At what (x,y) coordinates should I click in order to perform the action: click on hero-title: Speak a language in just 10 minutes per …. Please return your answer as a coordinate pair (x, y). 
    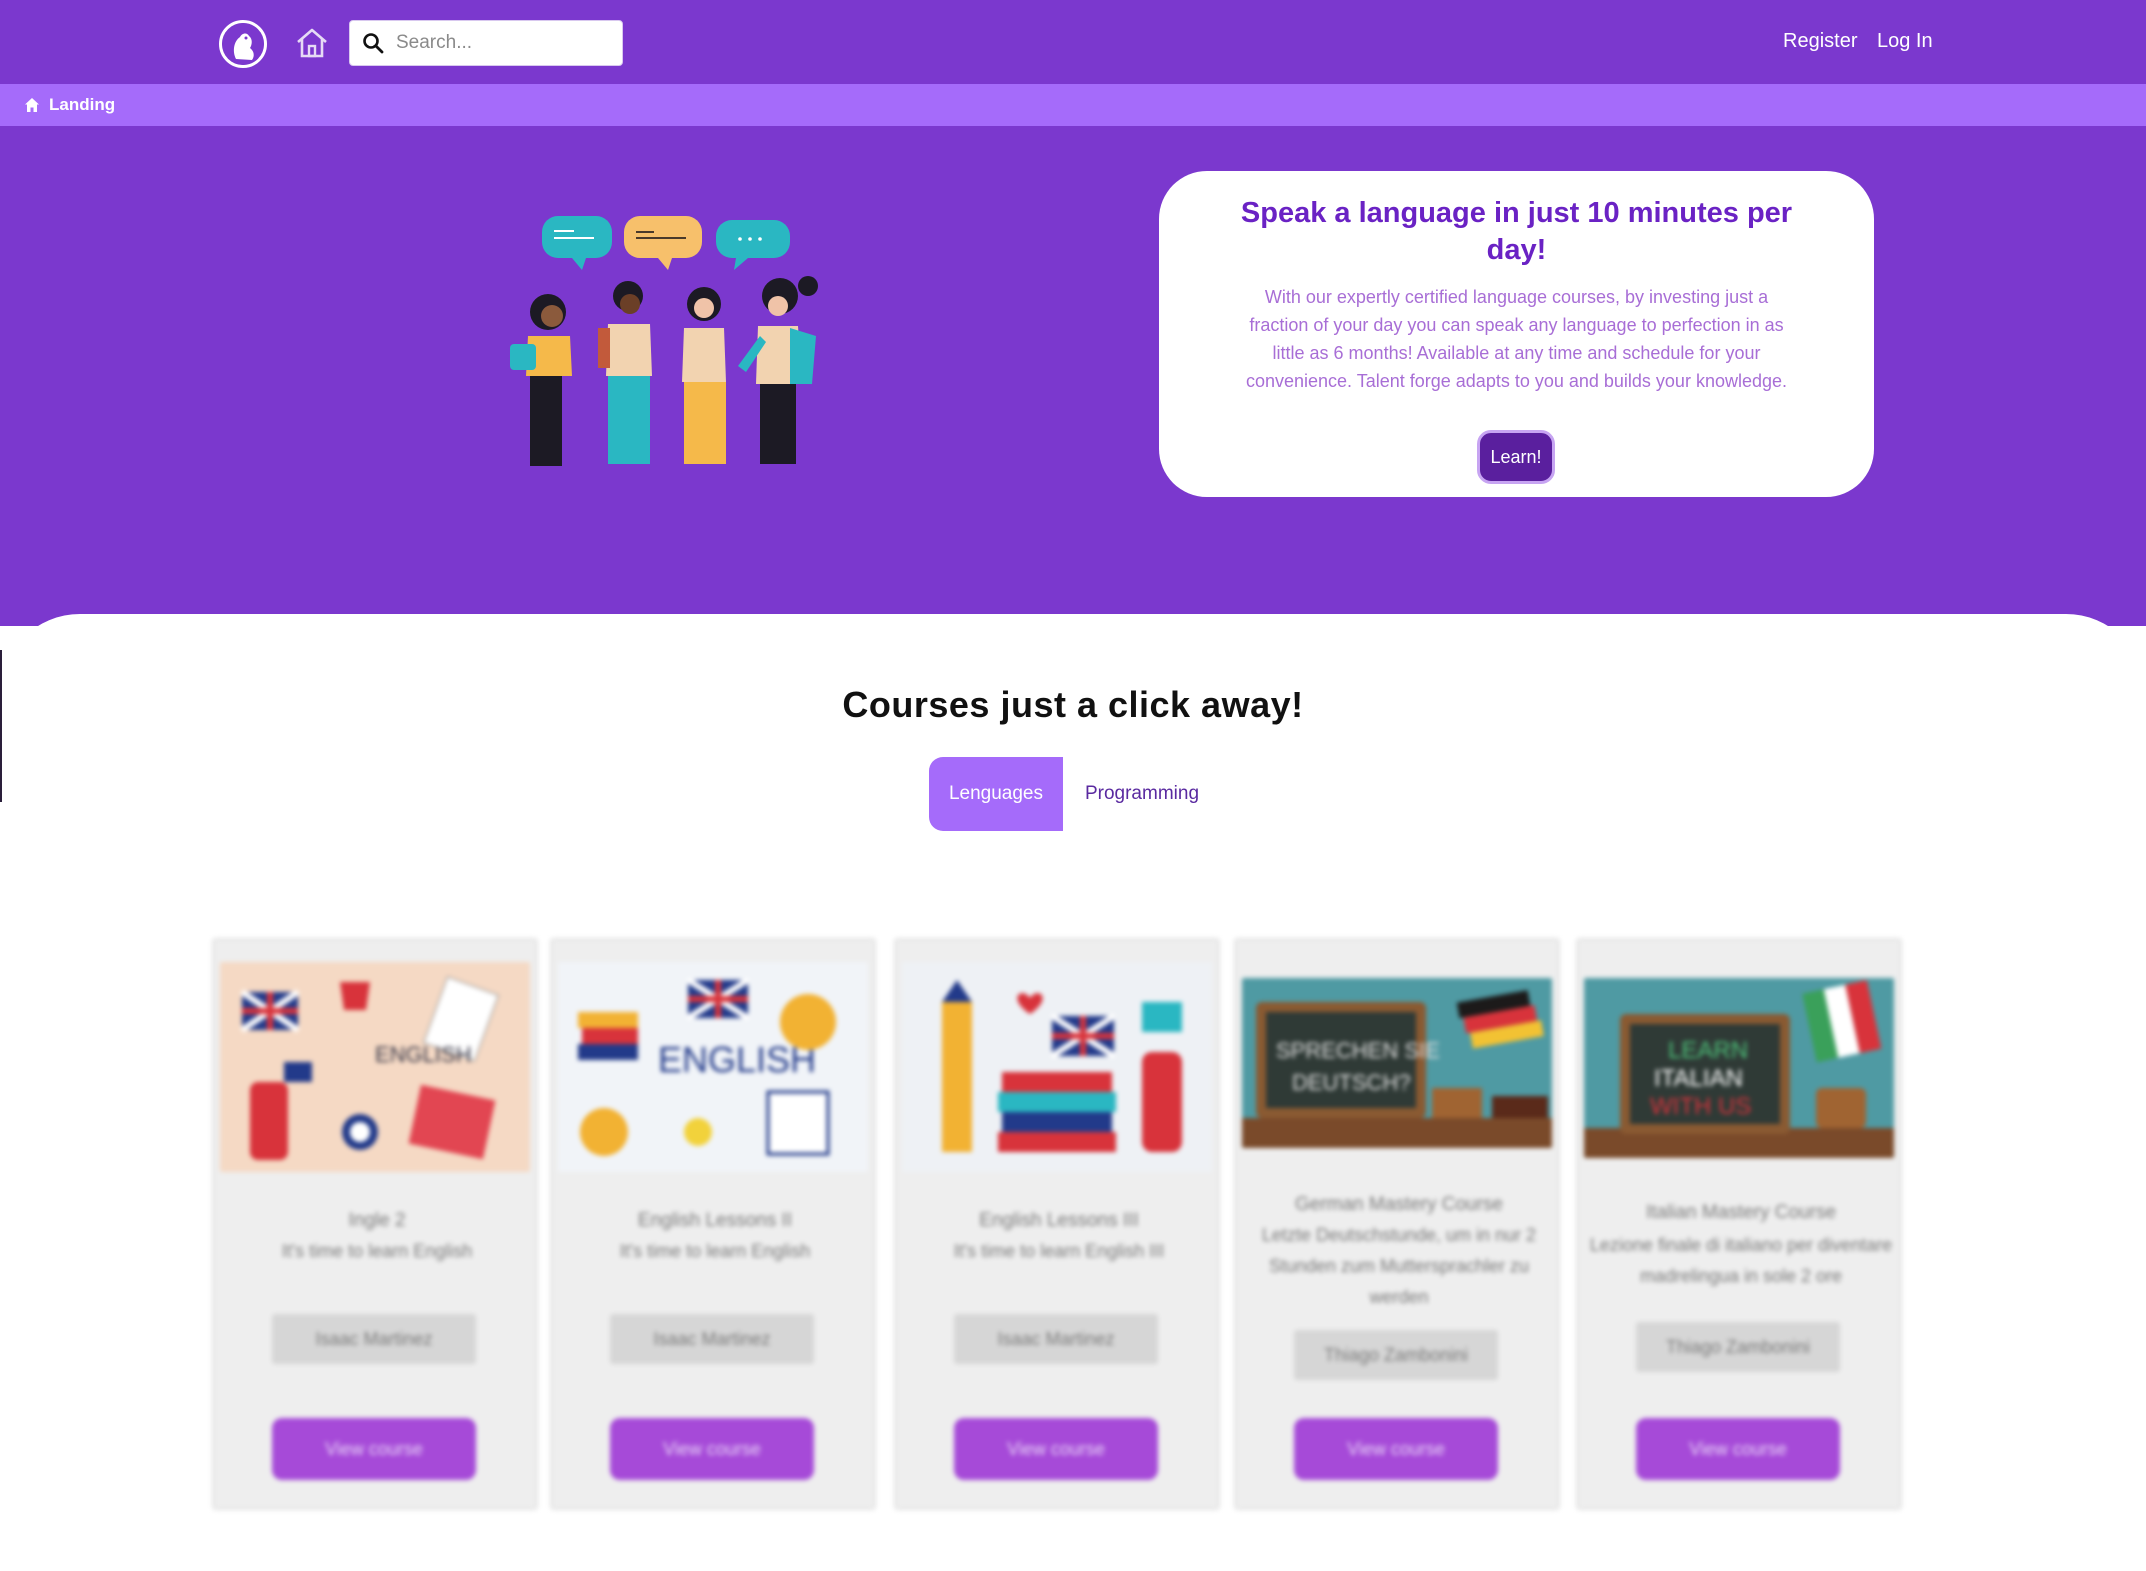
    Looking at the image, I should click on (1516, 231).